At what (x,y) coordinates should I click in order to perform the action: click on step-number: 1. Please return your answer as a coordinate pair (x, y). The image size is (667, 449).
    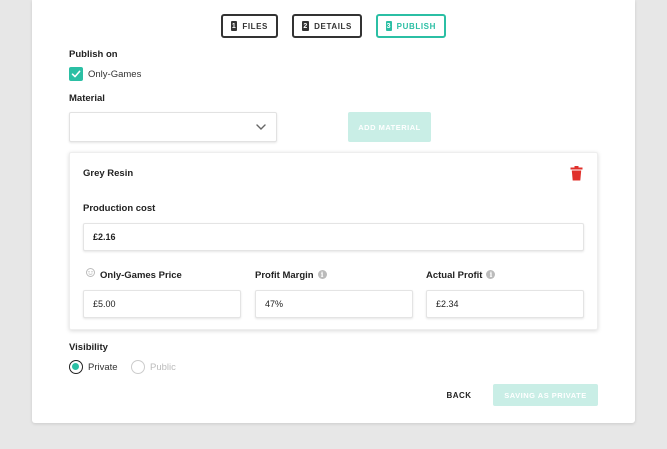
    Looking at the image, I should click on (234, 26).